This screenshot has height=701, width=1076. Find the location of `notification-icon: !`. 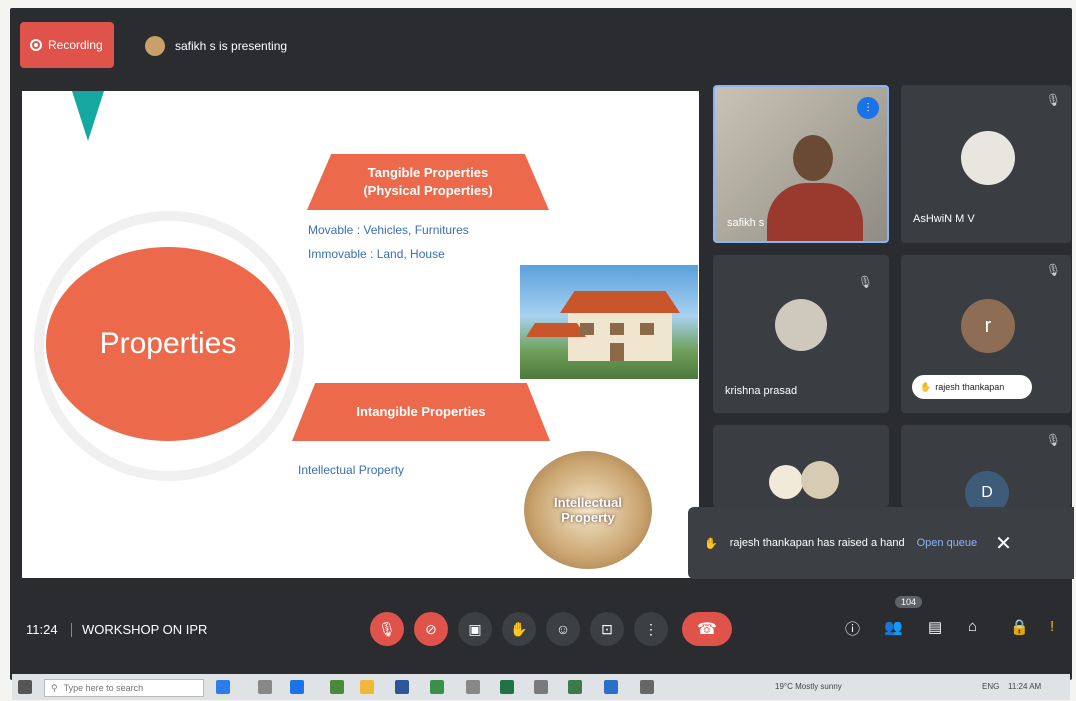

notification-icon: ! is located at coordinates (1052, 626).